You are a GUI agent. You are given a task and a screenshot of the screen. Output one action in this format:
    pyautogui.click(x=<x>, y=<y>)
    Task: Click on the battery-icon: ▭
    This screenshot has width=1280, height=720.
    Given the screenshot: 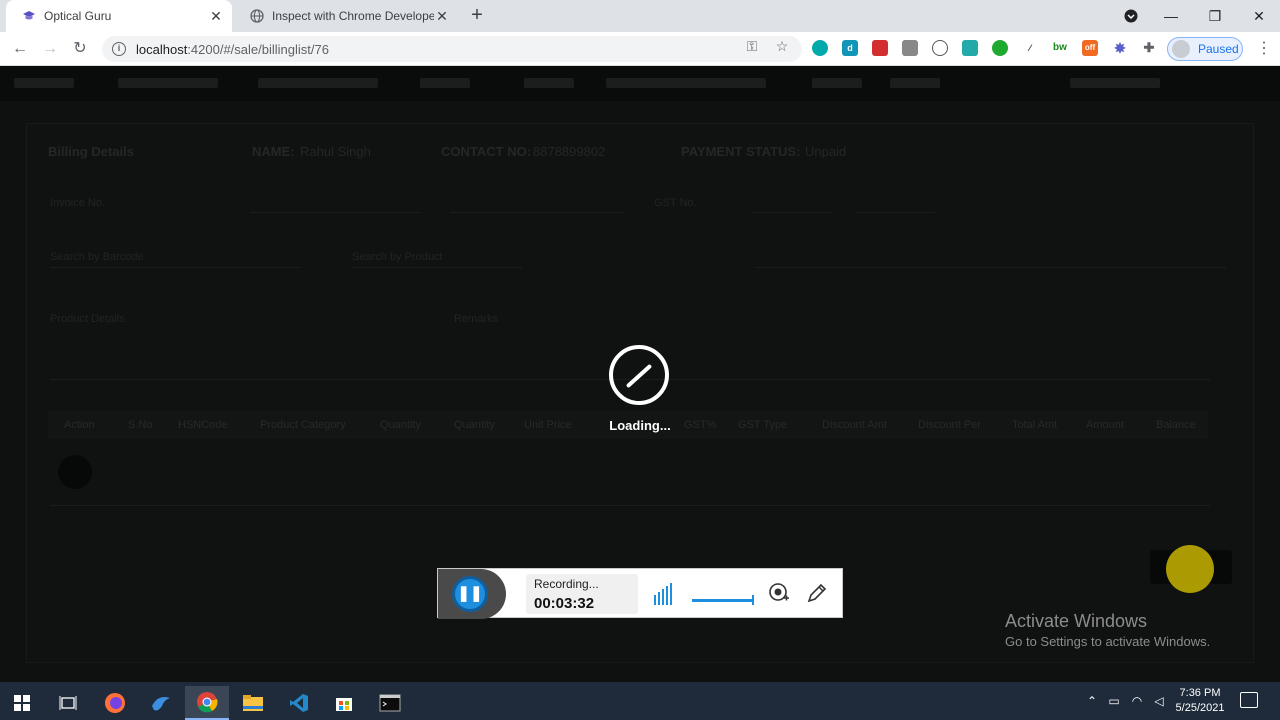 What is the action you would take?
    pyautogui.click(x=1114, y=701)
    